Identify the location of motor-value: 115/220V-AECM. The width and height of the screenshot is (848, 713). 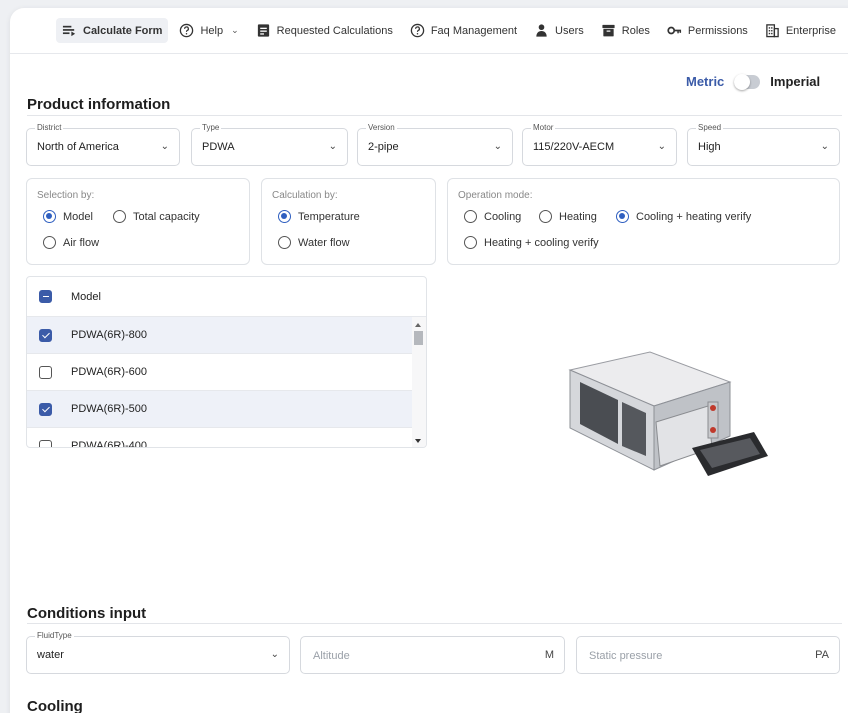
(574, 147).